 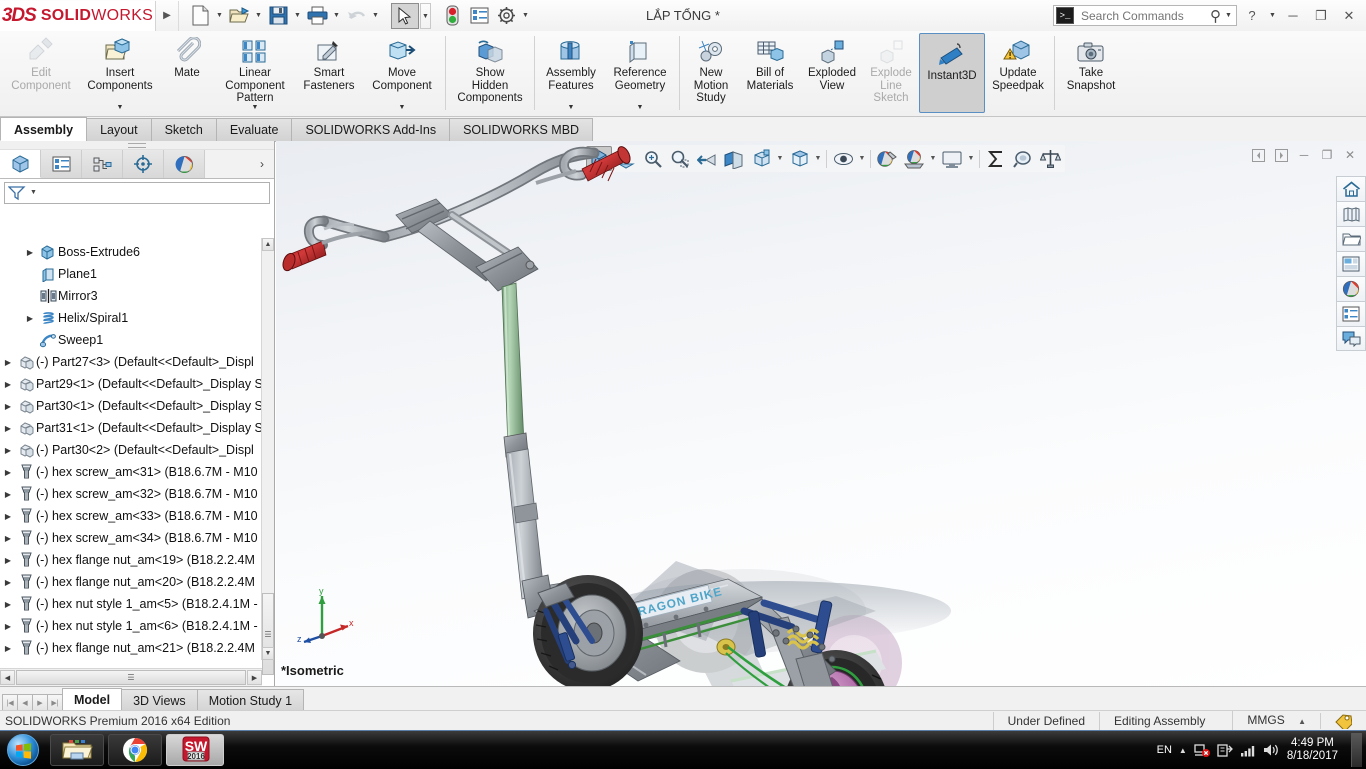 What do you see at coordinates (1312, 750) in the screenshot?
I see `taskbar-clock: 4:49 PM 8/18/2017` at bounding box center [1312, 750].